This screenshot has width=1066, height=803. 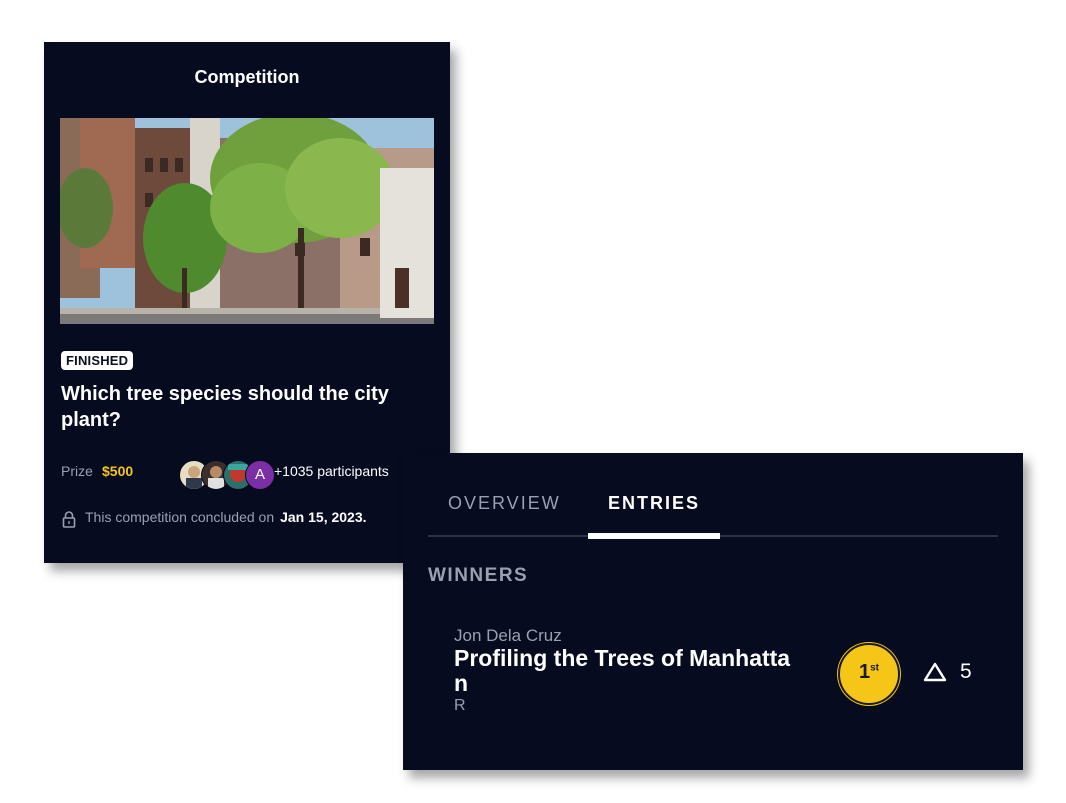 I want to click on prize-value: $500, so click(x=118, y=471).